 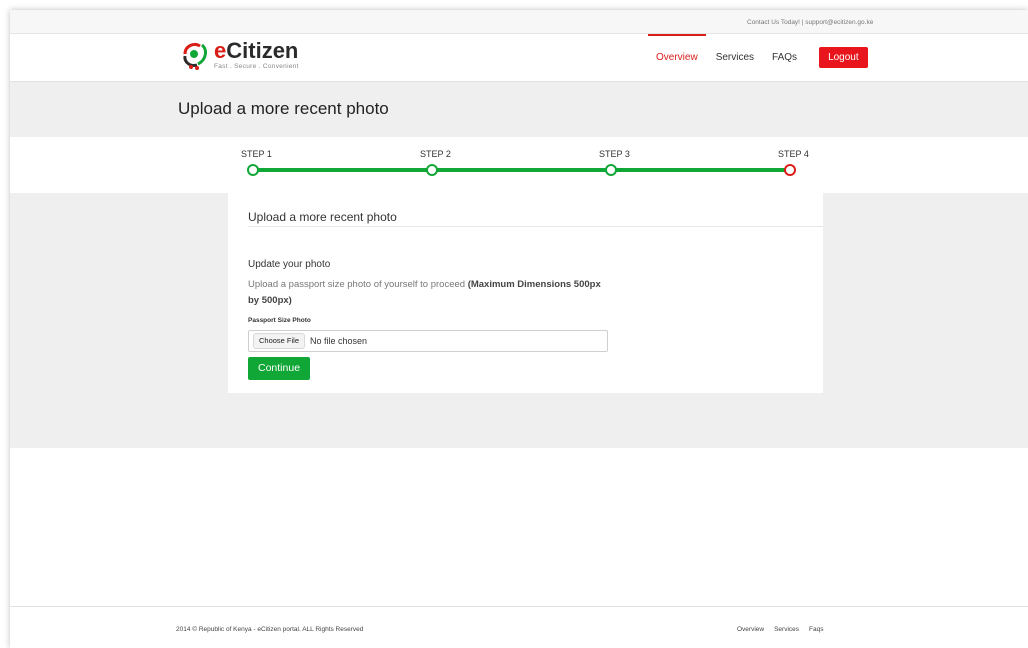 I want to click on choose-file-button: Choose File, so click(x=279, y=341).